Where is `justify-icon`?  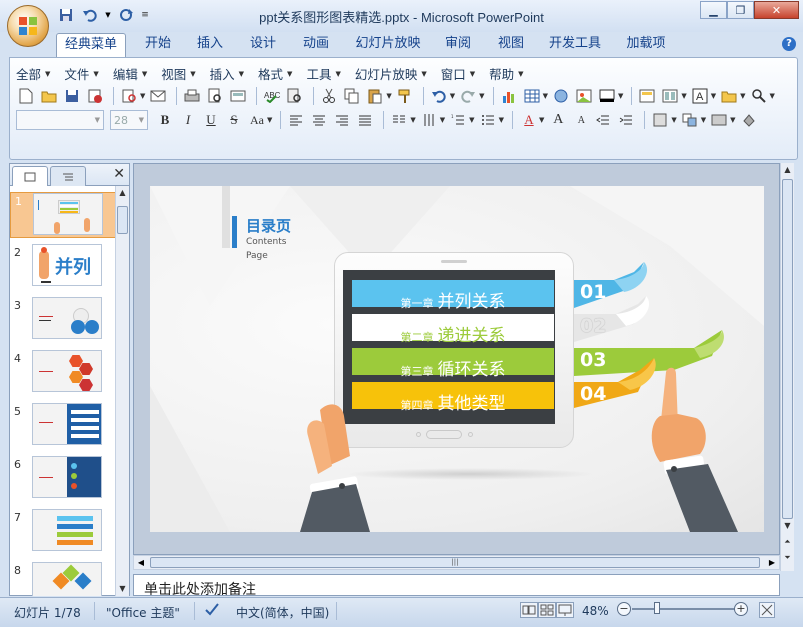 justify-icon is located at coordinates (365, 120).